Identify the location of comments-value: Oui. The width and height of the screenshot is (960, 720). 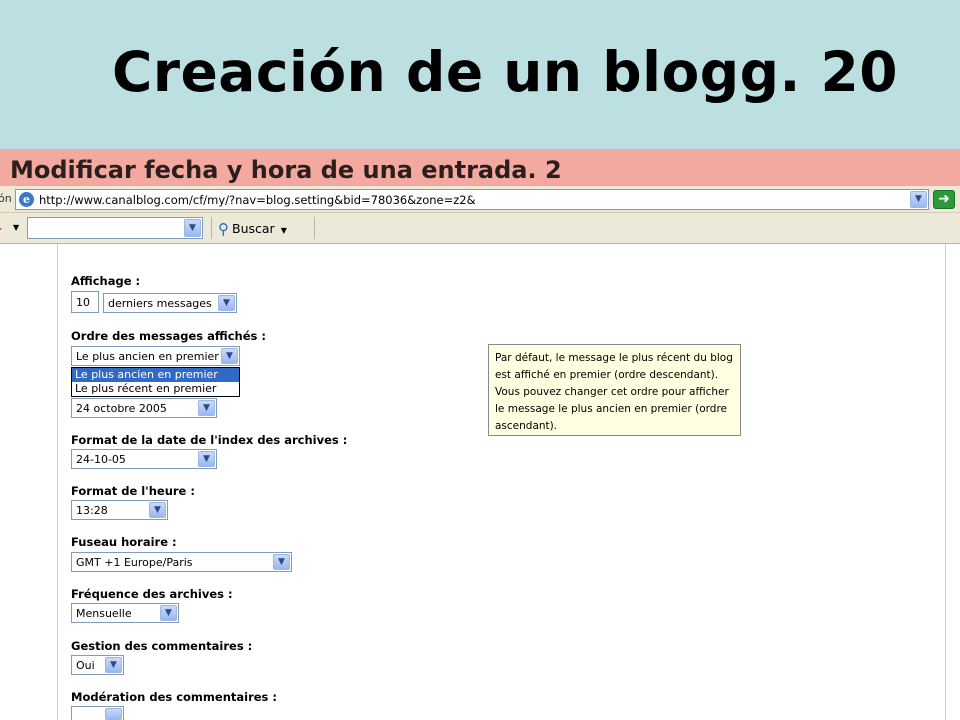
(85, 665).